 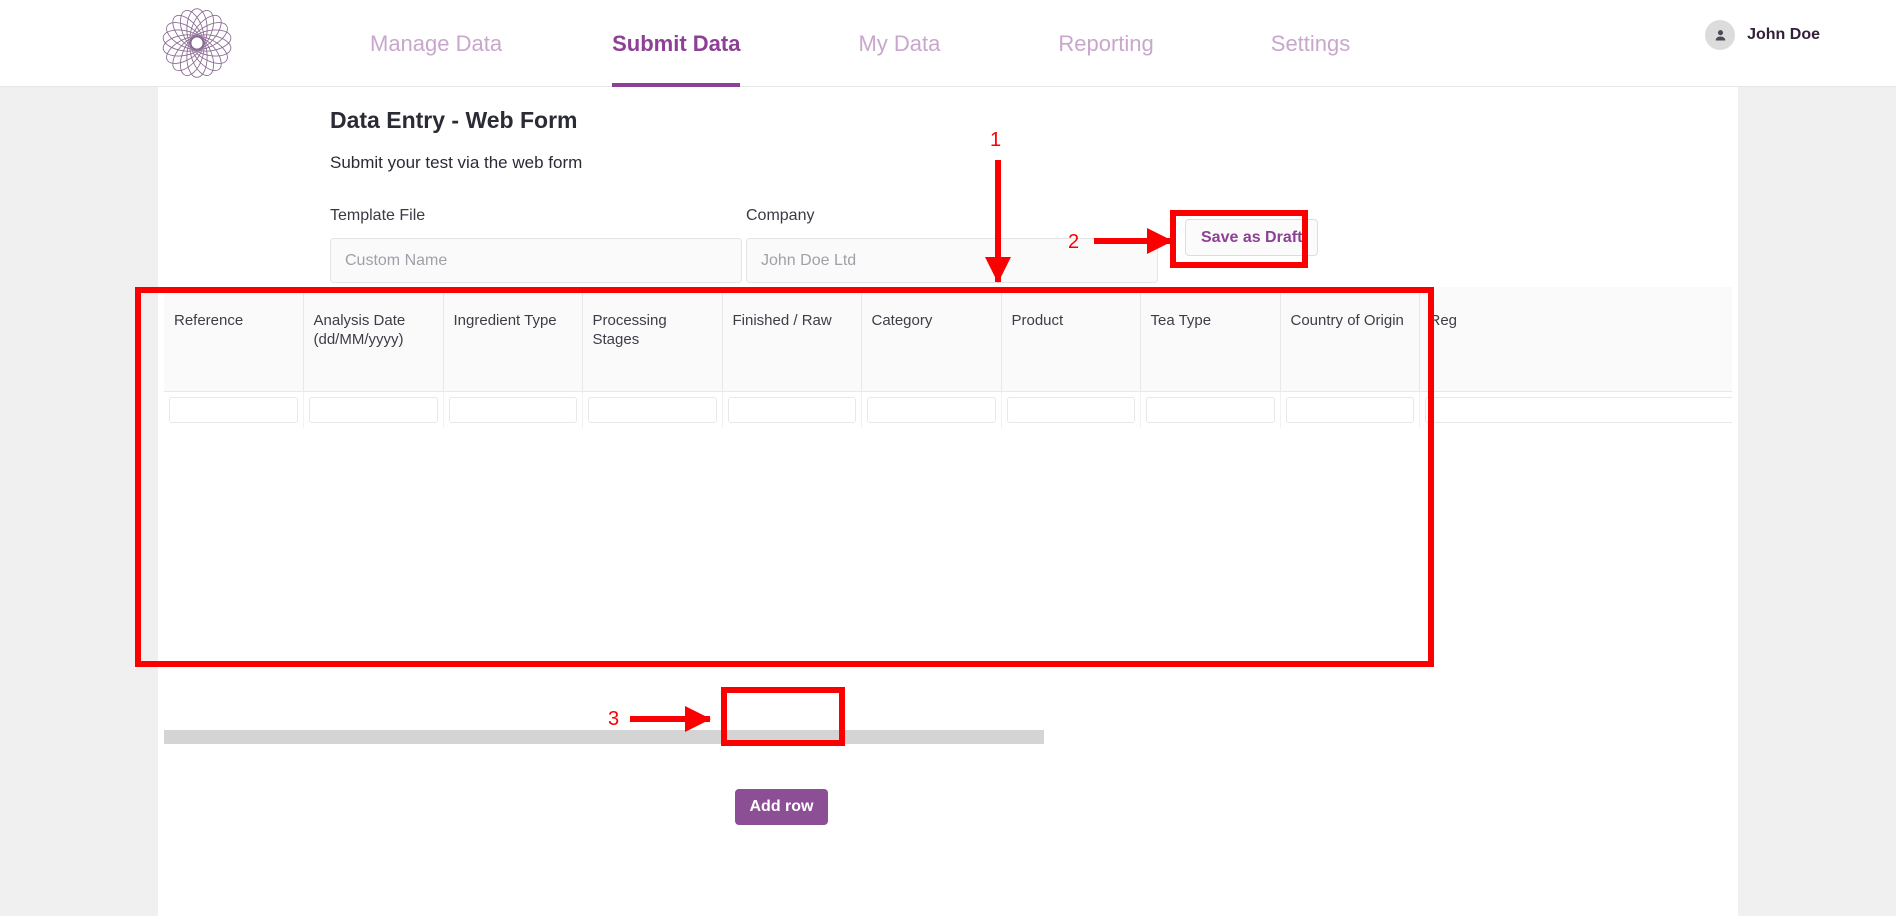 I want to click on cell-input-ingredient-type, so click(x=512, y=409).